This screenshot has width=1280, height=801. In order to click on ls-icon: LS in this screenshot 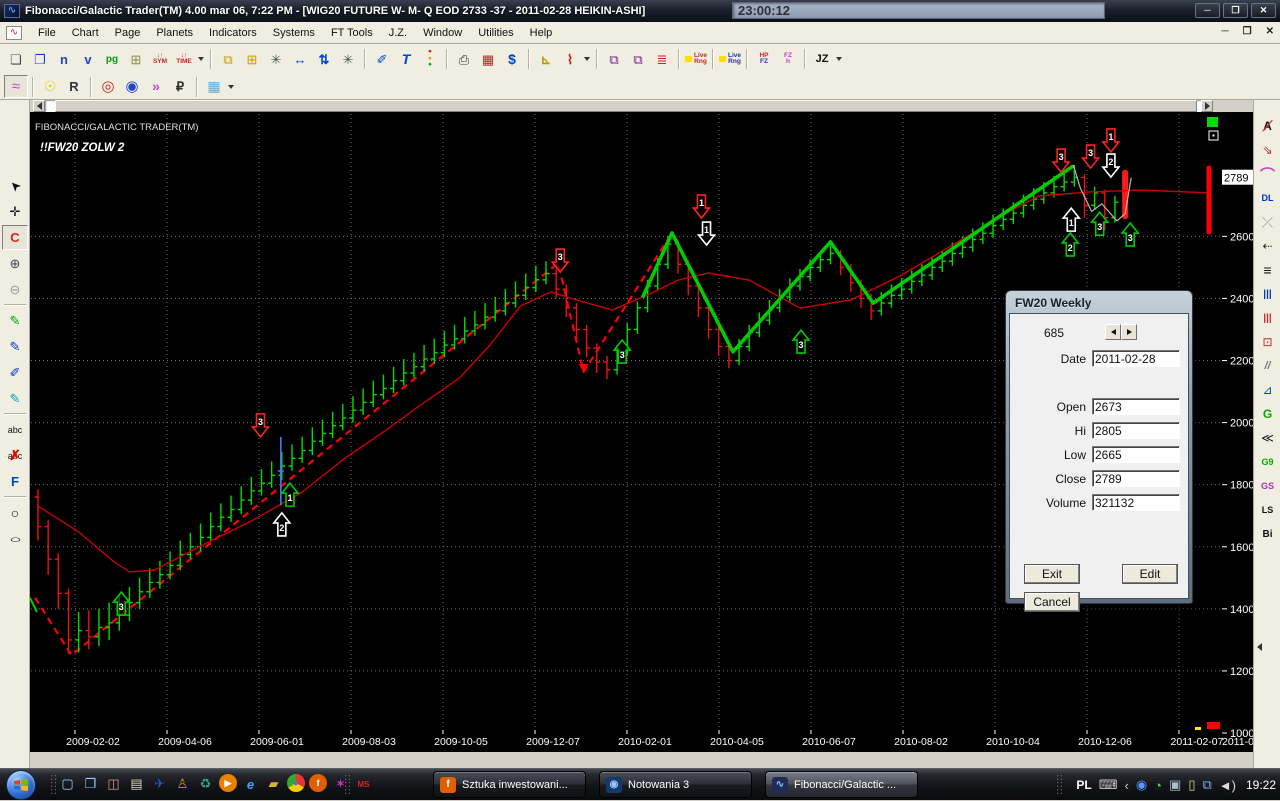, I will do `click(1267, 510)`.